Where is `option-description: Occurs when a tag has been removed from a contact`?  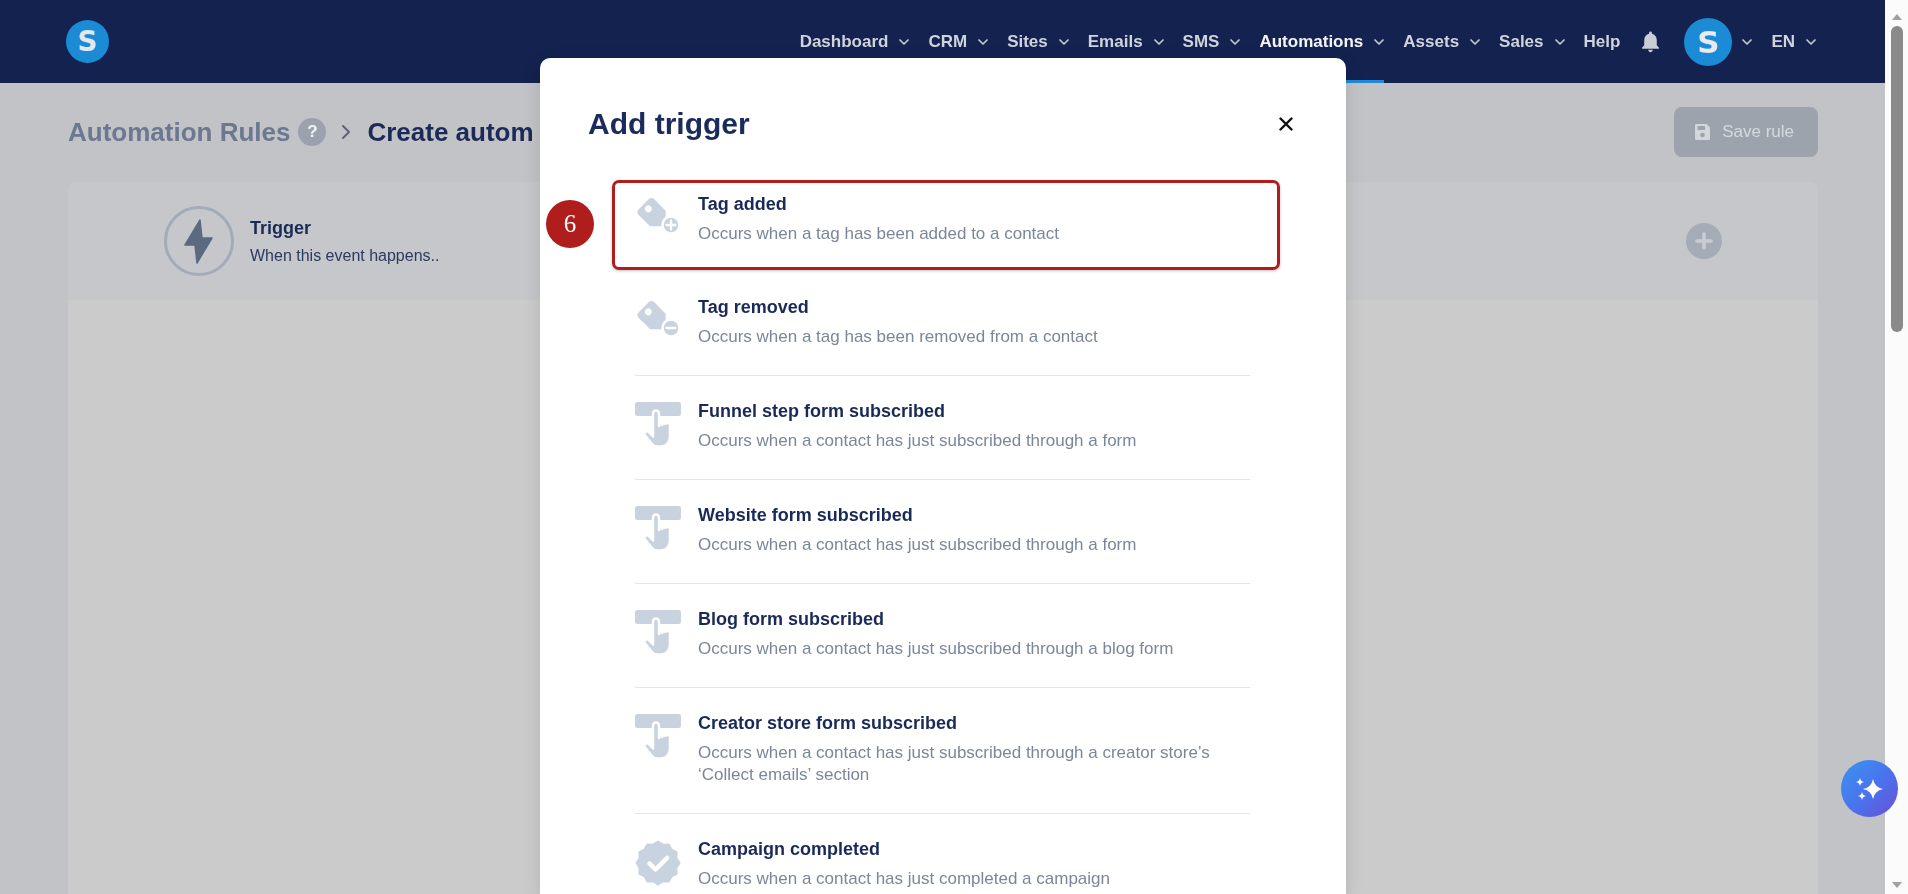 option-description: Occurs when a tag has been removed from a contact is located at coordinates (898, 337).